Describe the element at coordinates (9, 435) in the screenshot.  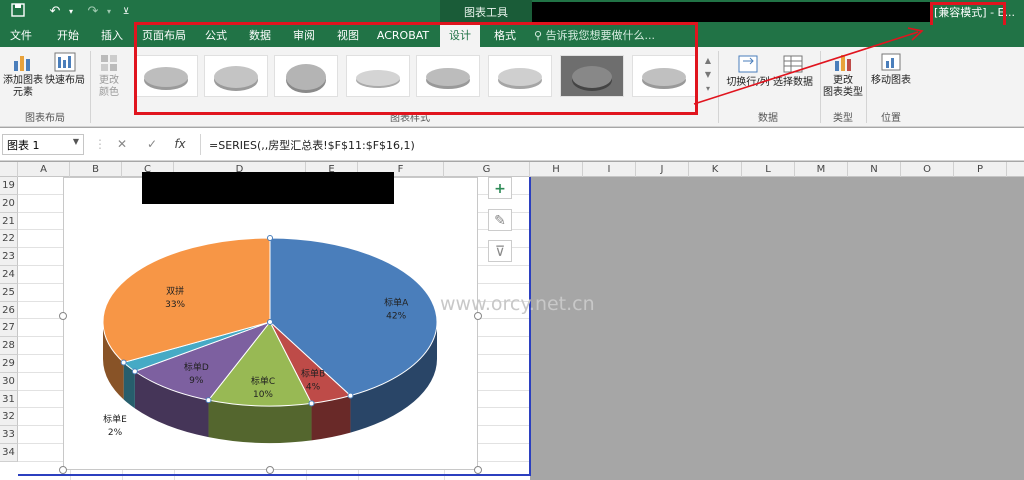
I see `row-header: 33` at that location.